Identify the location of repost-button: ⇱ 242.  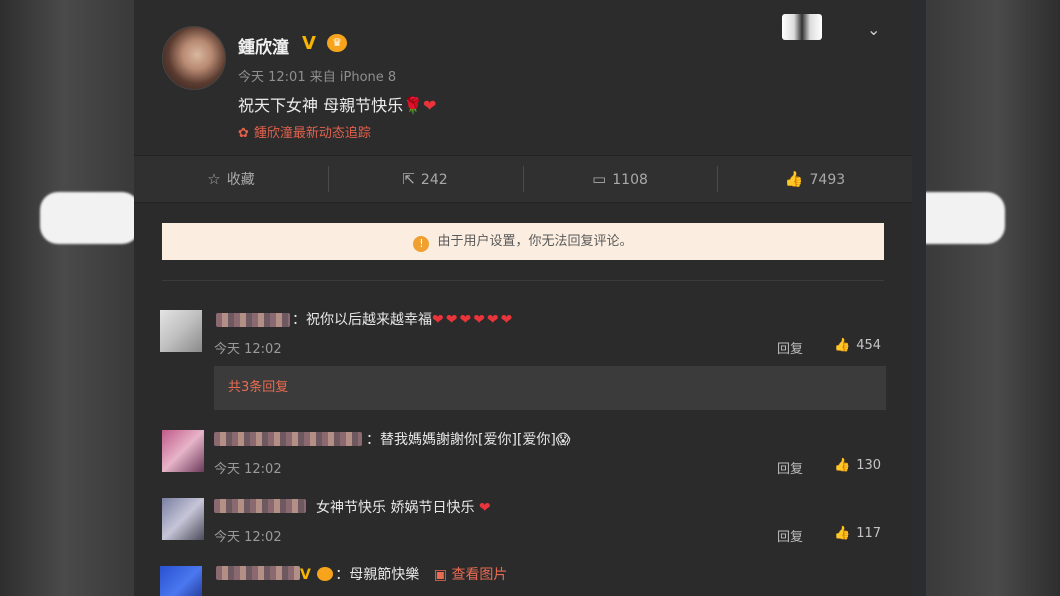
(425, 179).